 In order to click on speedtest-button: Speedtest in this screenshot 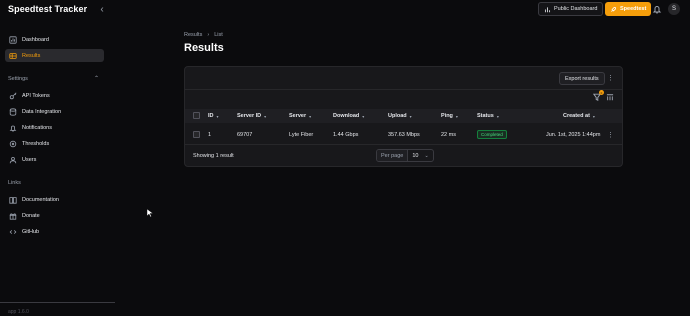, I will do `click(628, 9)`.